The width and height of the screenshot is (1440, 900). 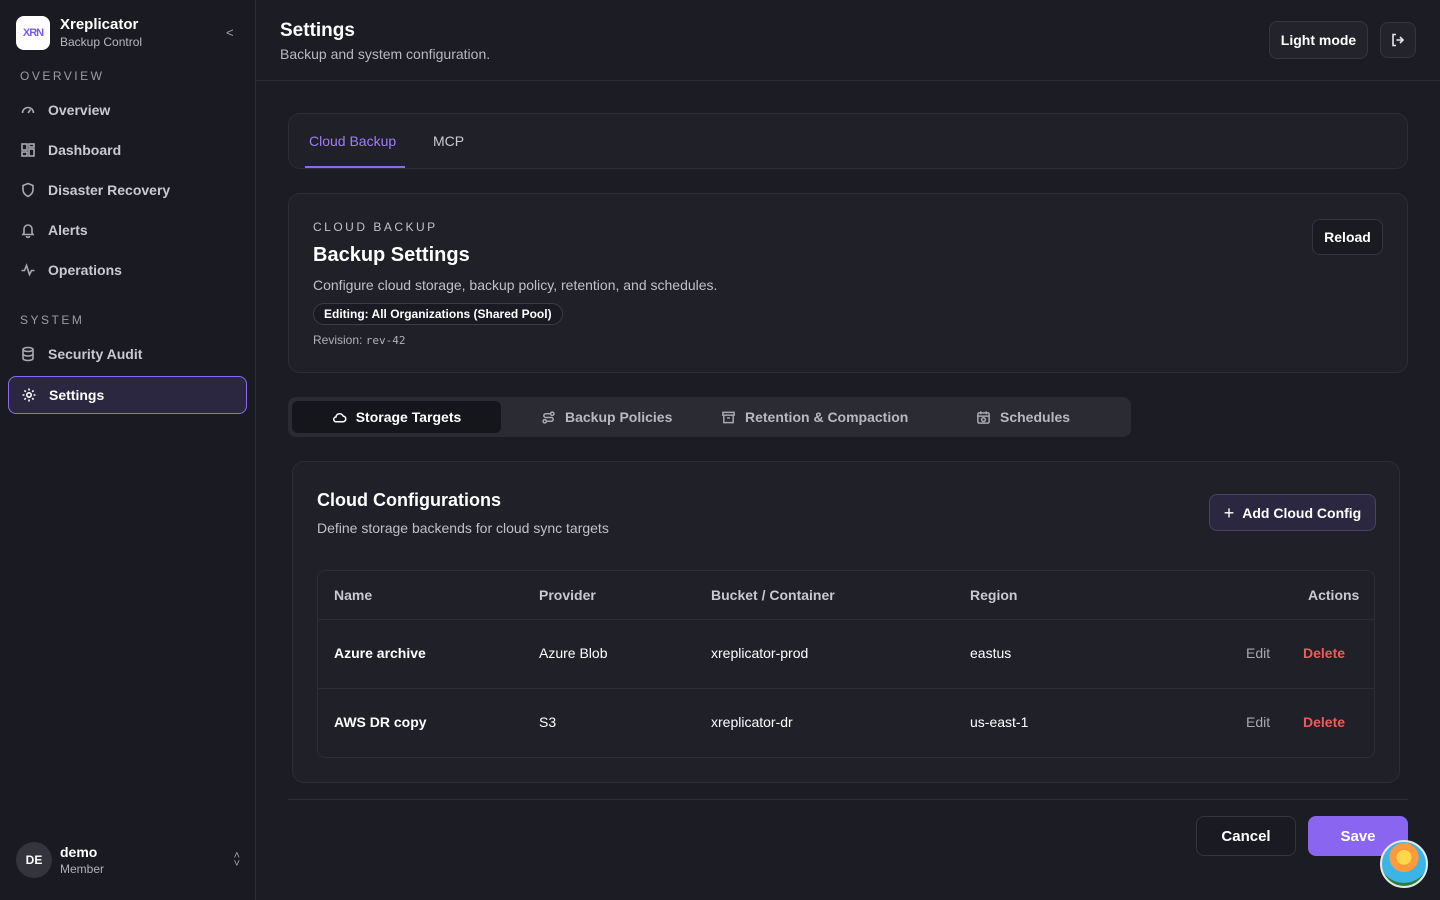 I want to click on cell-provider: S3, so click(x=548, y=722).